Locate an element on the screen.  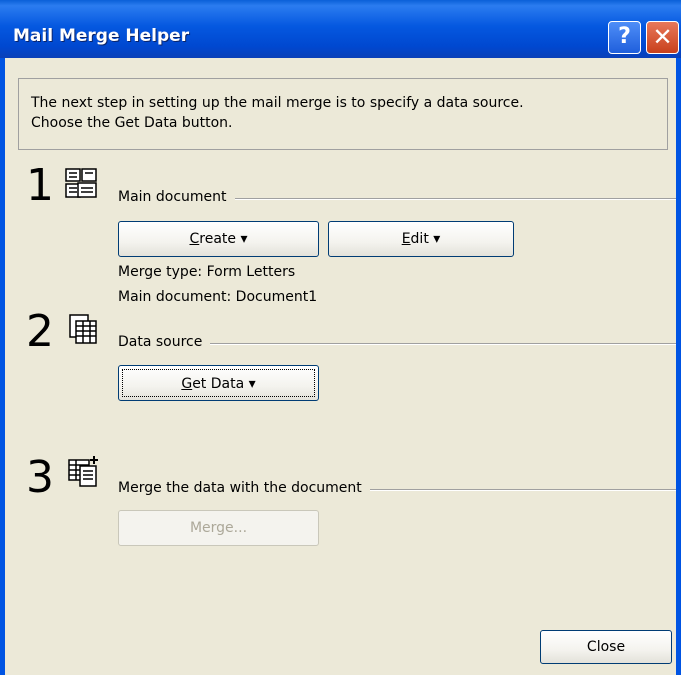
edit-mnemonic: E is located at coordinates (406, 239).